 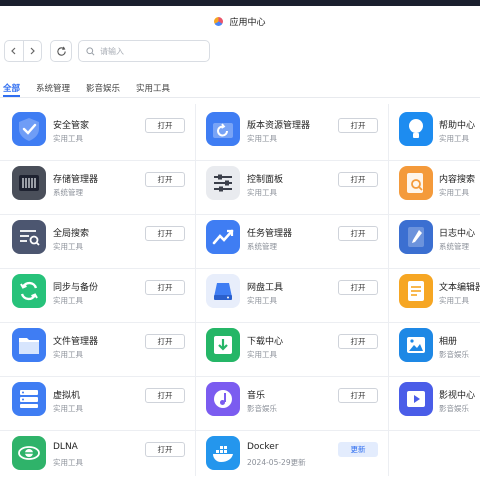 I want to click on app-card: Docker 2024-05-29更新 更新, so click(x=296, y=454).